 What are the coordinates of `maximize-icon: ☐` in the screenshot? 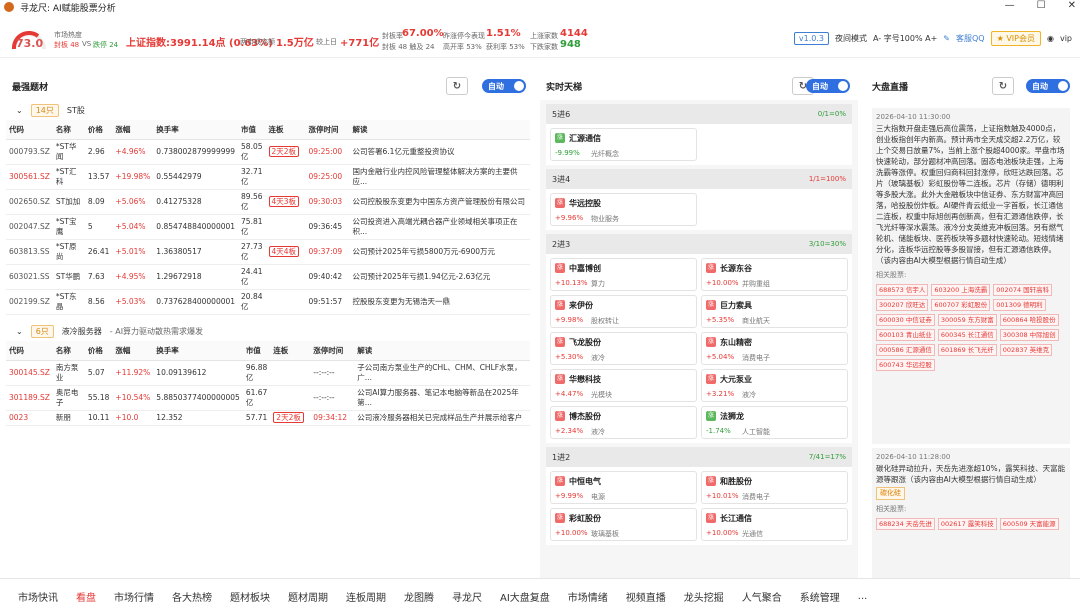 It's located at (1041, 5).